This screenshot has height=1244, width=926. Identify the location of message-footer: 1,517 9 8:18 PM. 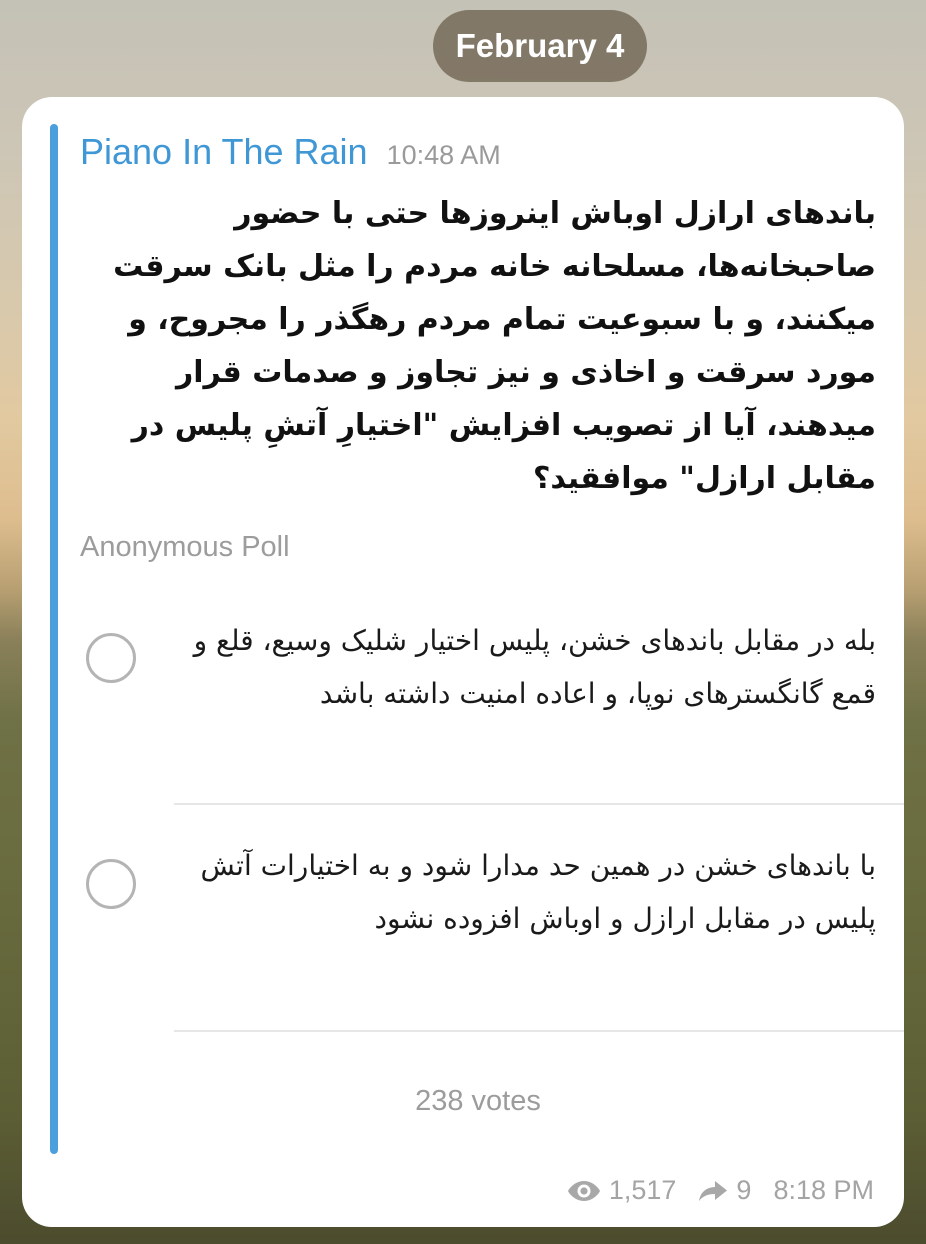
(720, 1190).